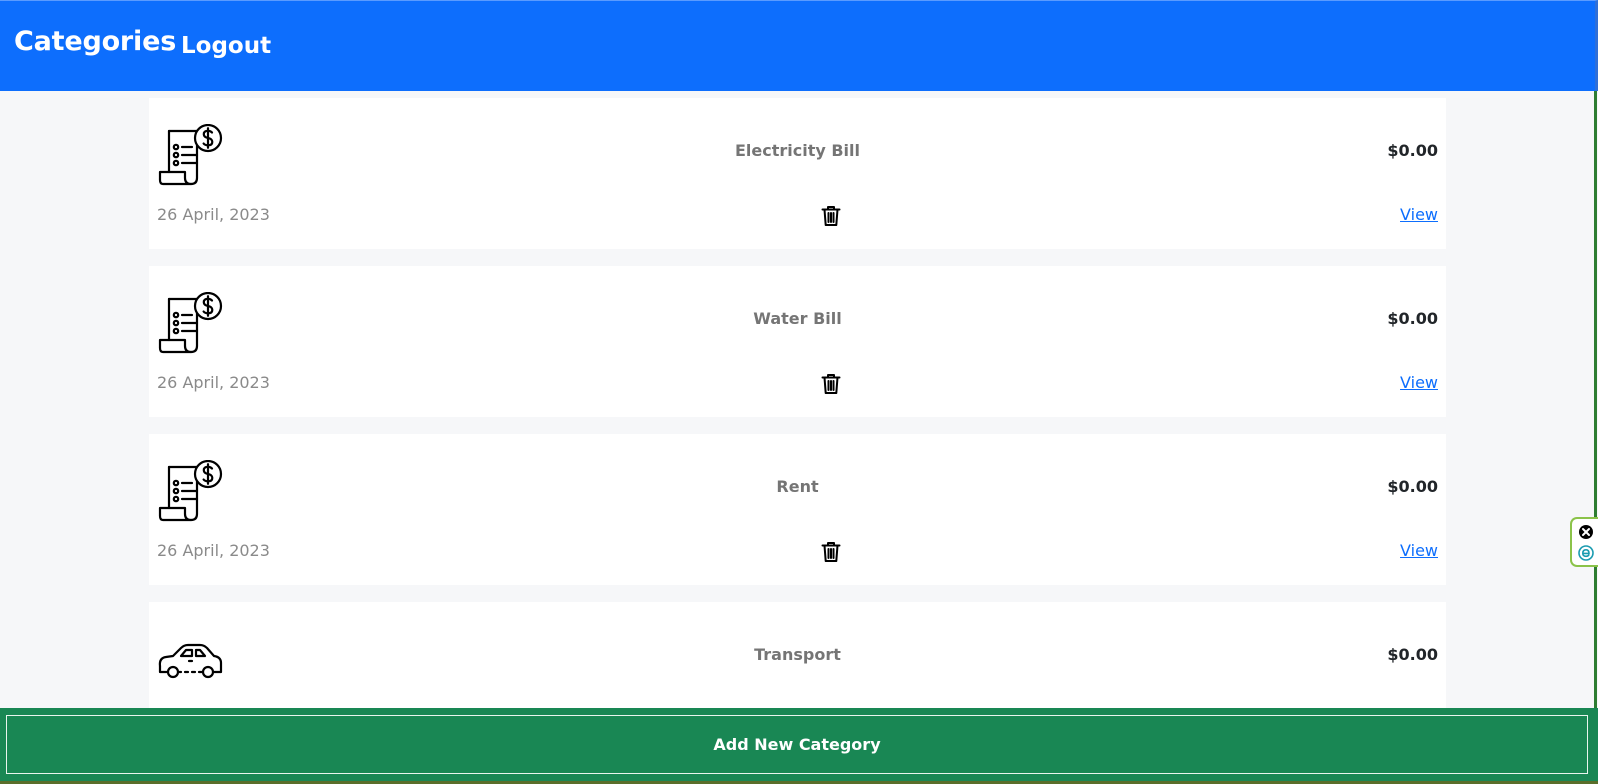  Describe the element at coordinates (95, 41) in the screenshot. I see `brand-categories-link: Categories` at that location.